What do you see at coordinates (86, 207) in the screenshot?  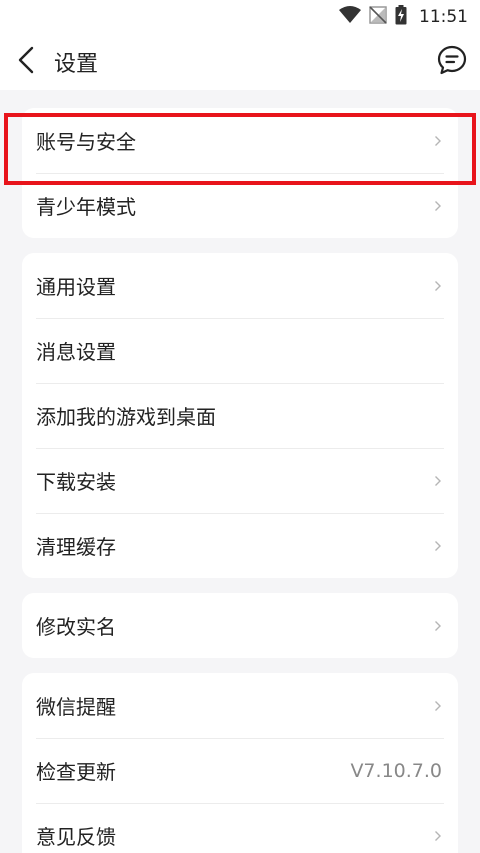 I see `menu-item-label: 青少年模式` at bounding box center [86, 207].